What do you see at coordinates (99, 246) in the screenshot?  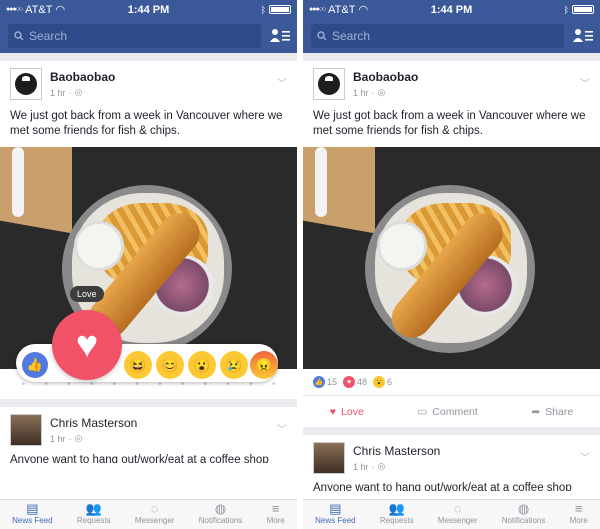 I see `tartar-sauce` at bounding box center [99, 246].